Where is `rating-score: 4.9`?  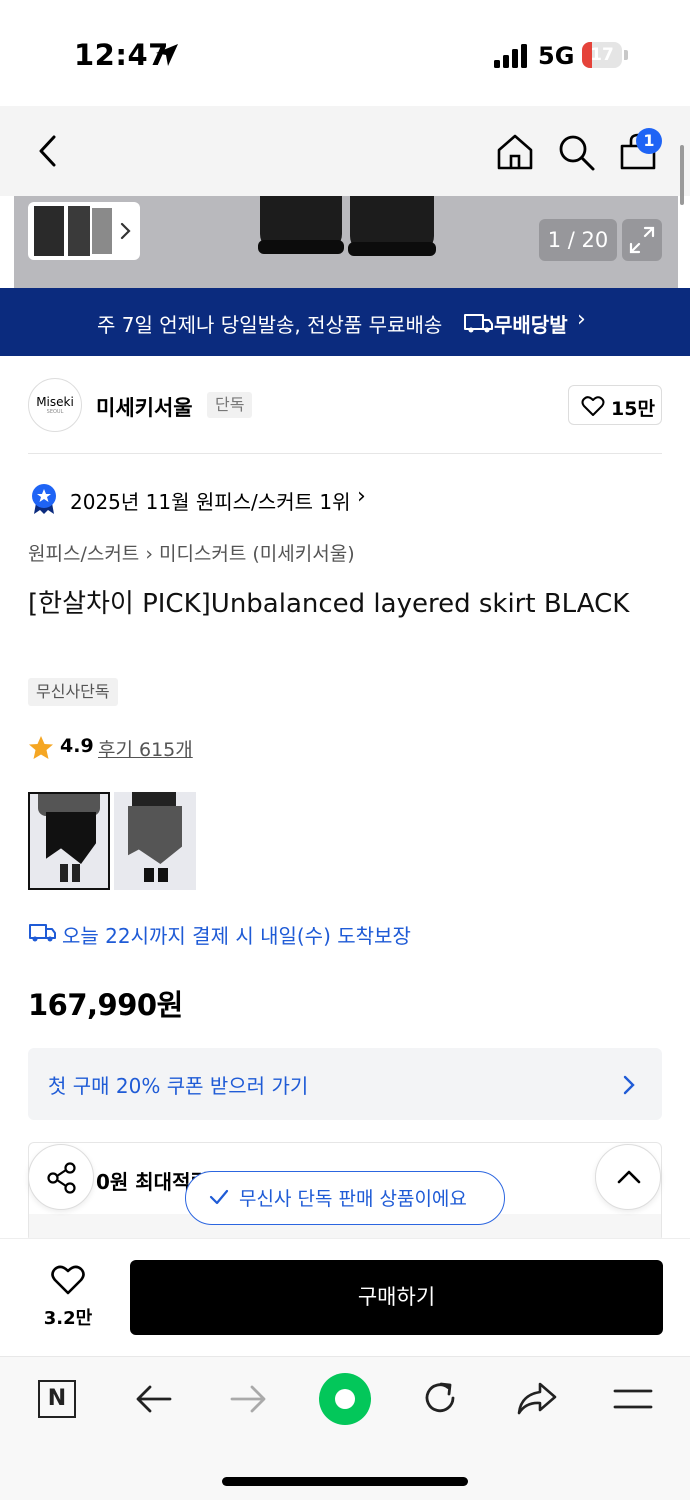
rating-score: 4.9 is located at coordinates (77, 746).